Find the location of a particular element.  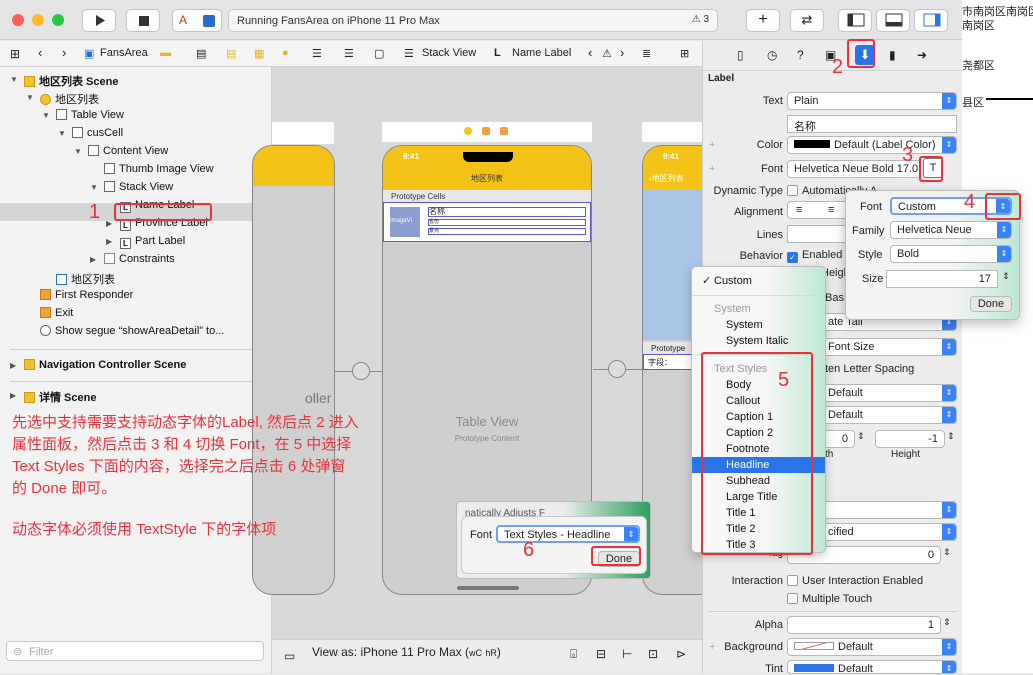

close-window-button is located at coordinates (18, 20).